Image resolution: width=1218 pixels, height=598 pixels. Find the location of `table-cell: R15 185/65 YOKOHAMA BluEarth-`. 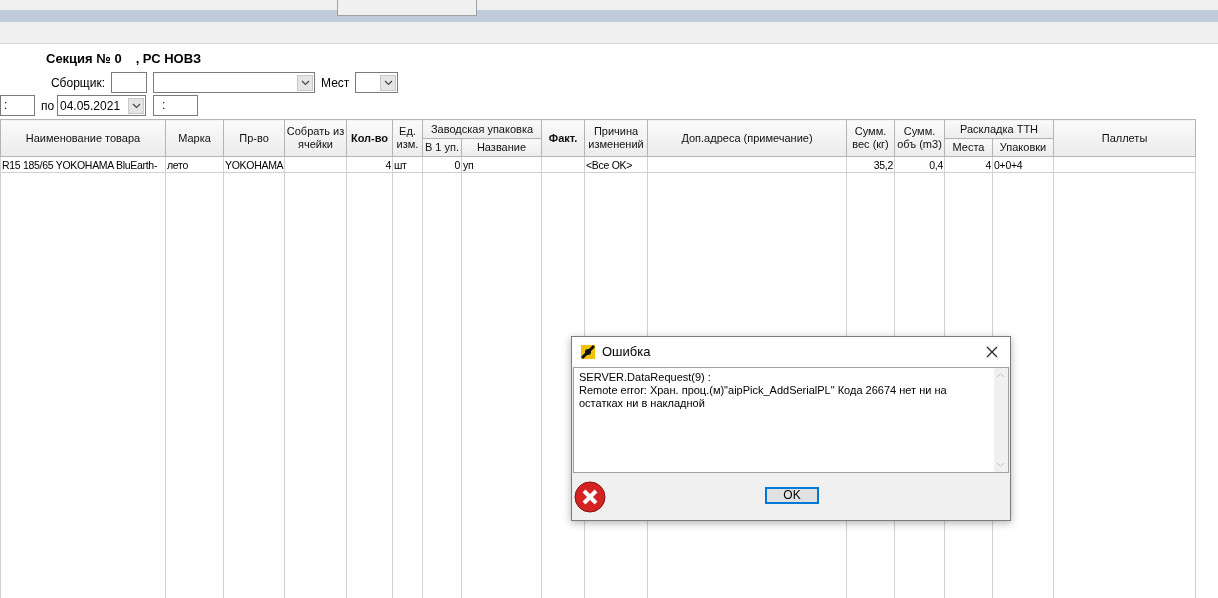

table-cell: R15 185/65 YOKOHAMA BluEarth- is located at coordinates (83, 164).